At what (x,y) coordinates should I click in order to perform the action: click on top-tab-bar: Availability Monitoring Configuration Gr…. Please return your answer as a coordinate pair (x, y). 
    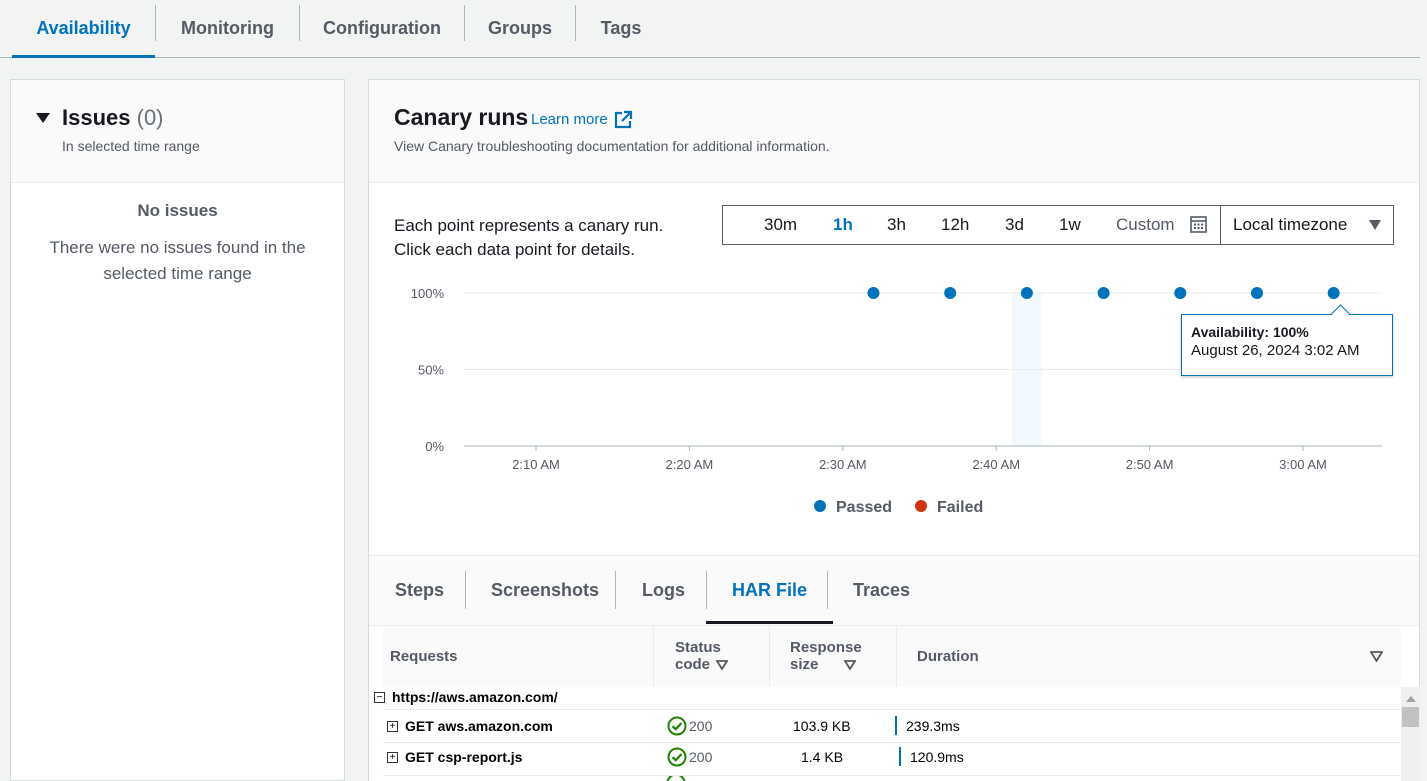
    Looking at the image, I should click on (710, 29).